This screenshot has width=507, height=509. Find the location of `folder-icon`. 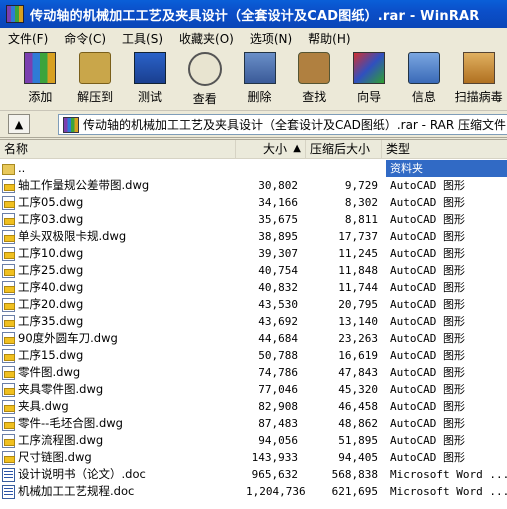

folder-icon is located at coordinates (8, 169).